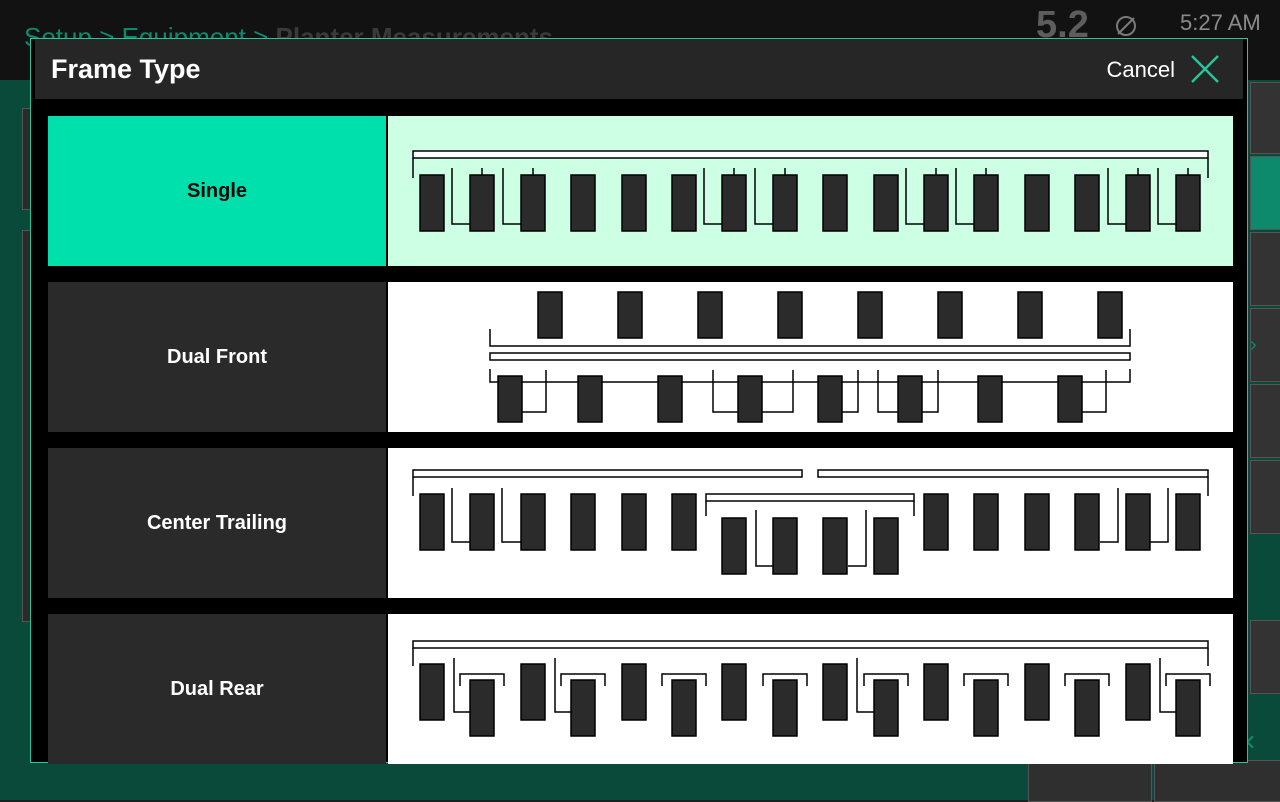  I want to click on gps-icon, so click(1126, 26).